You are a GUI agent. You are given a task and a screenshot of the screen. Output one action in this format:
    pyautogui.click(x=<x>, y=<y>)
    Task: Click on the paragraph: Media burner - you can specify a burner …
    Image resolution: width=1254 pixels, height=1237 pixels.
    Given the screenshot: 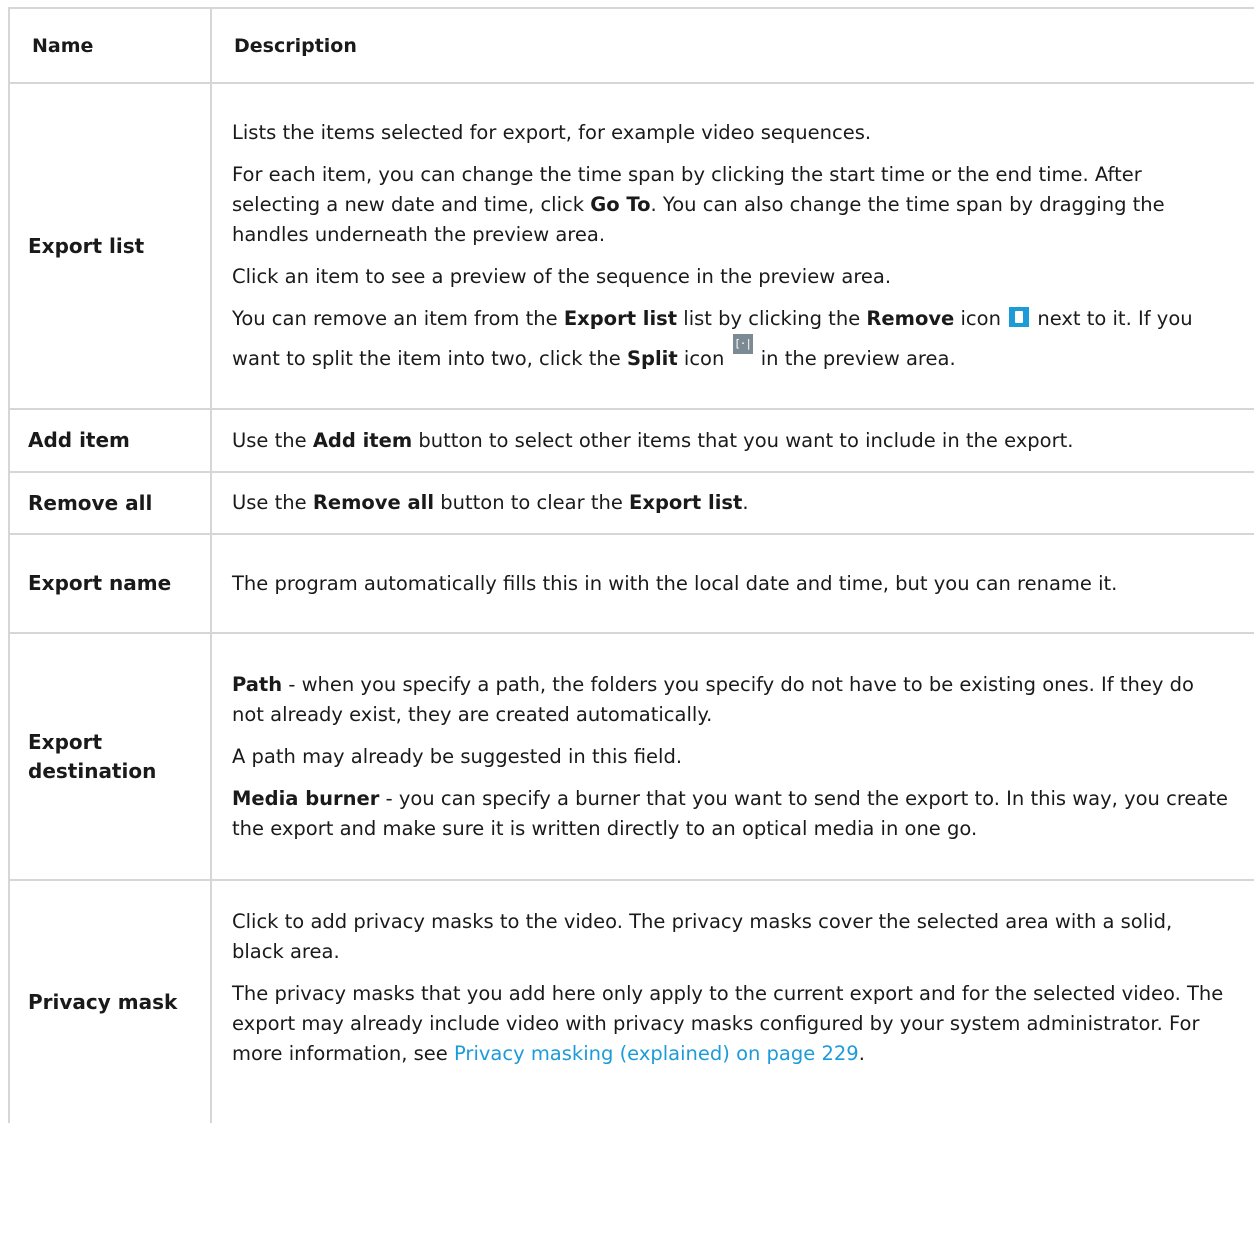 What is the action you would take?
    pyautogui.click(x=730, y=813)
    